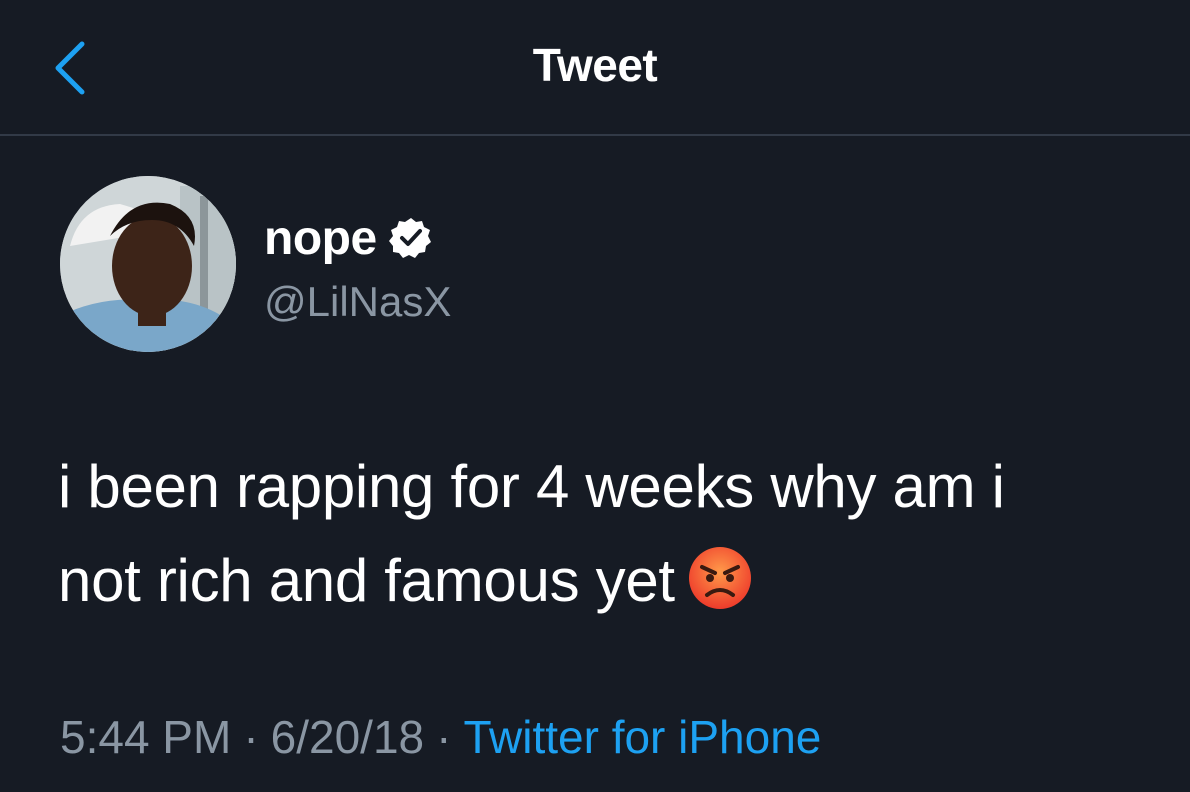 The height and width of the screenshot is (792, 1190). Describe the element at coordinates (146, 737) in the screenshot. I see `tweet-time: 5:44 PM` at that location.